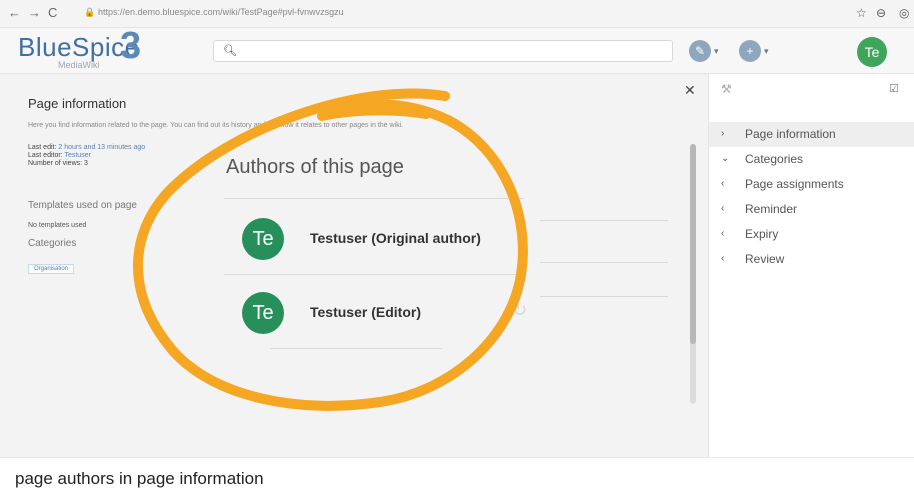 Image resolution: width=914 pixels, height=502 pixels. What do you see at coordinates (726, 89) in the screenshot?
I see `wrench-icon: ⚒` at bounding box center [726, 89].